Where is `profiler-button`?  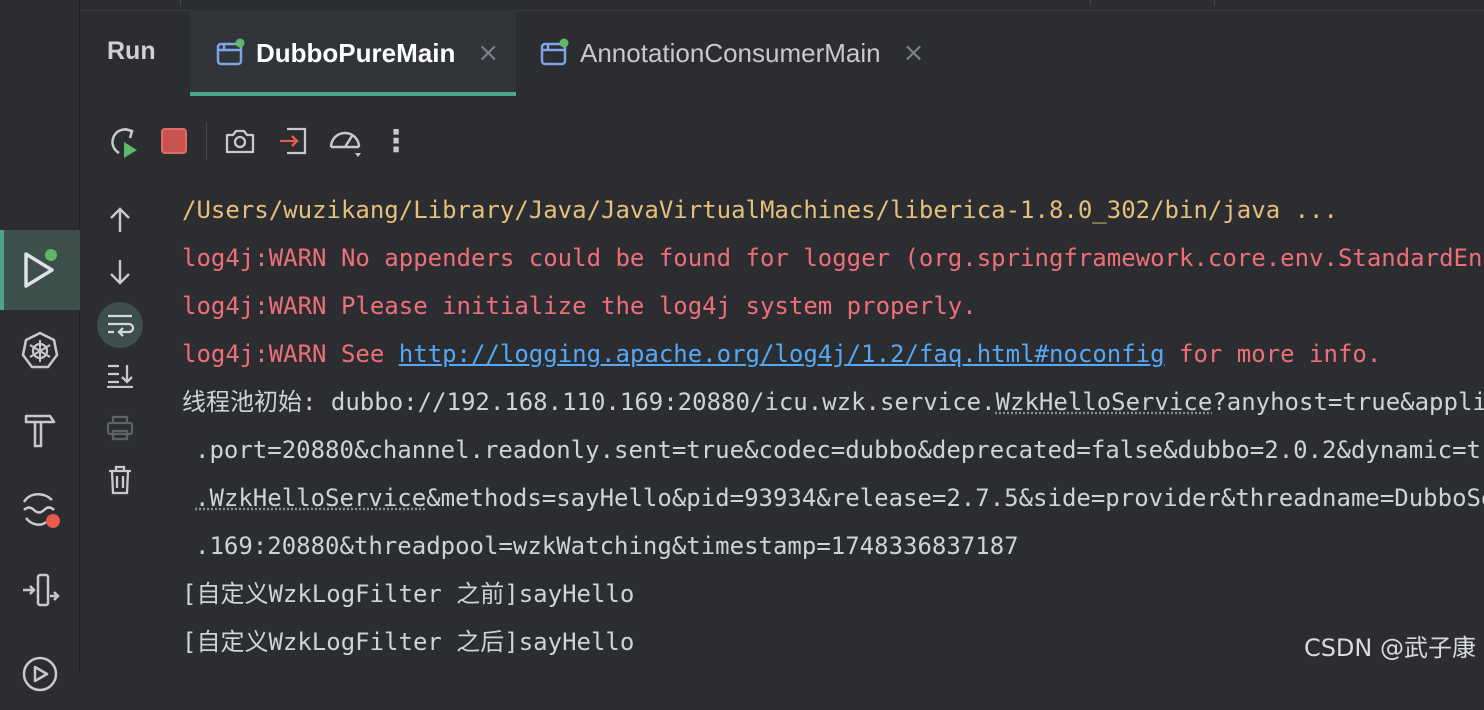 profiler-button is located at coordinates (345, 141).